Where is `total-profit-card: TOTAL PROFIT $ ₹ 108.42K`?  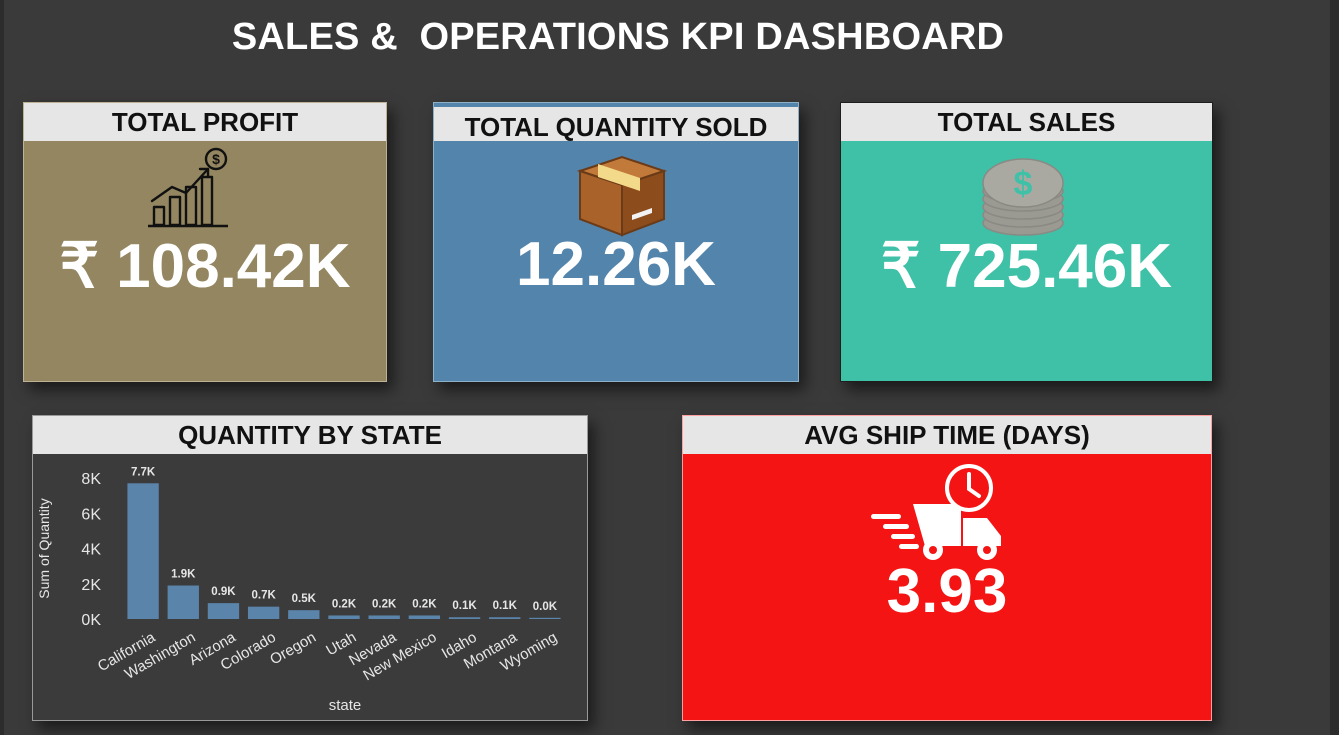 total-profit-card: TOTAL PROFIT $ ₹ 108.42K is located at coordinates (205, 242).